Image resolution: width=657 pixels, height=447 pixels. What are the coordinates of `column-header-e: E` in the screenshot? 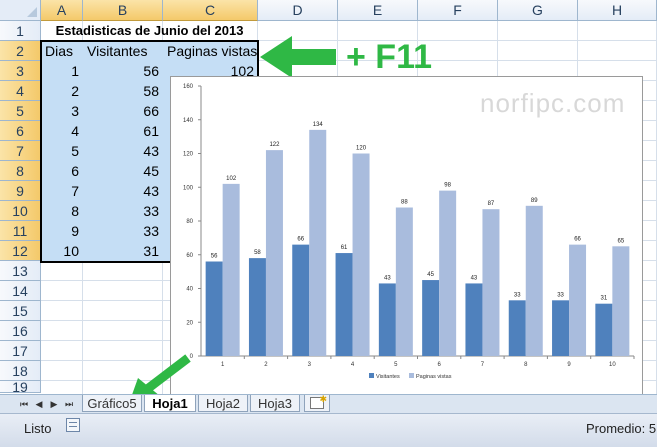 It's located at (378, 10).